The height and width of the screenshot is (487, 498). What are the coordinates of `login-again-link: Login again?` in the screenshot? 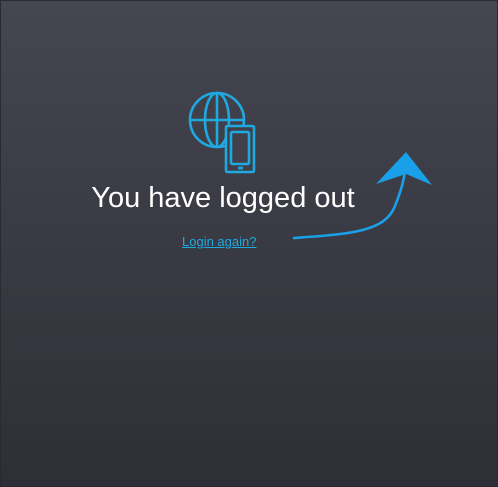 It's located at (219, 241).